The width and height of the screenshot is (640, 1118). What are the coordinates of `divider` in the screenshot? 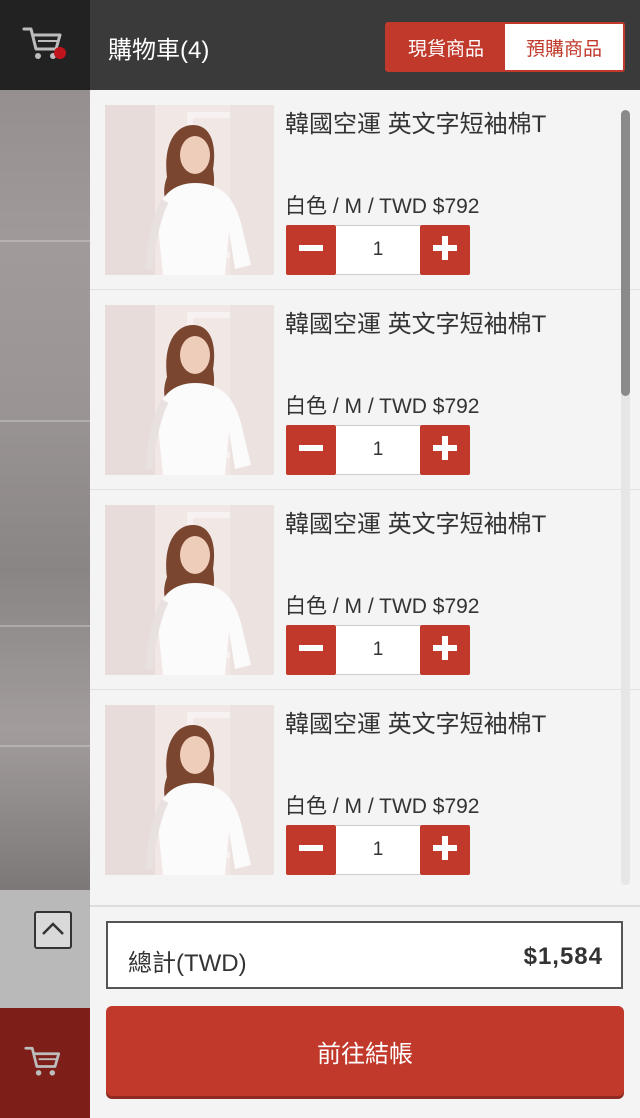 It's located at (365, 906).